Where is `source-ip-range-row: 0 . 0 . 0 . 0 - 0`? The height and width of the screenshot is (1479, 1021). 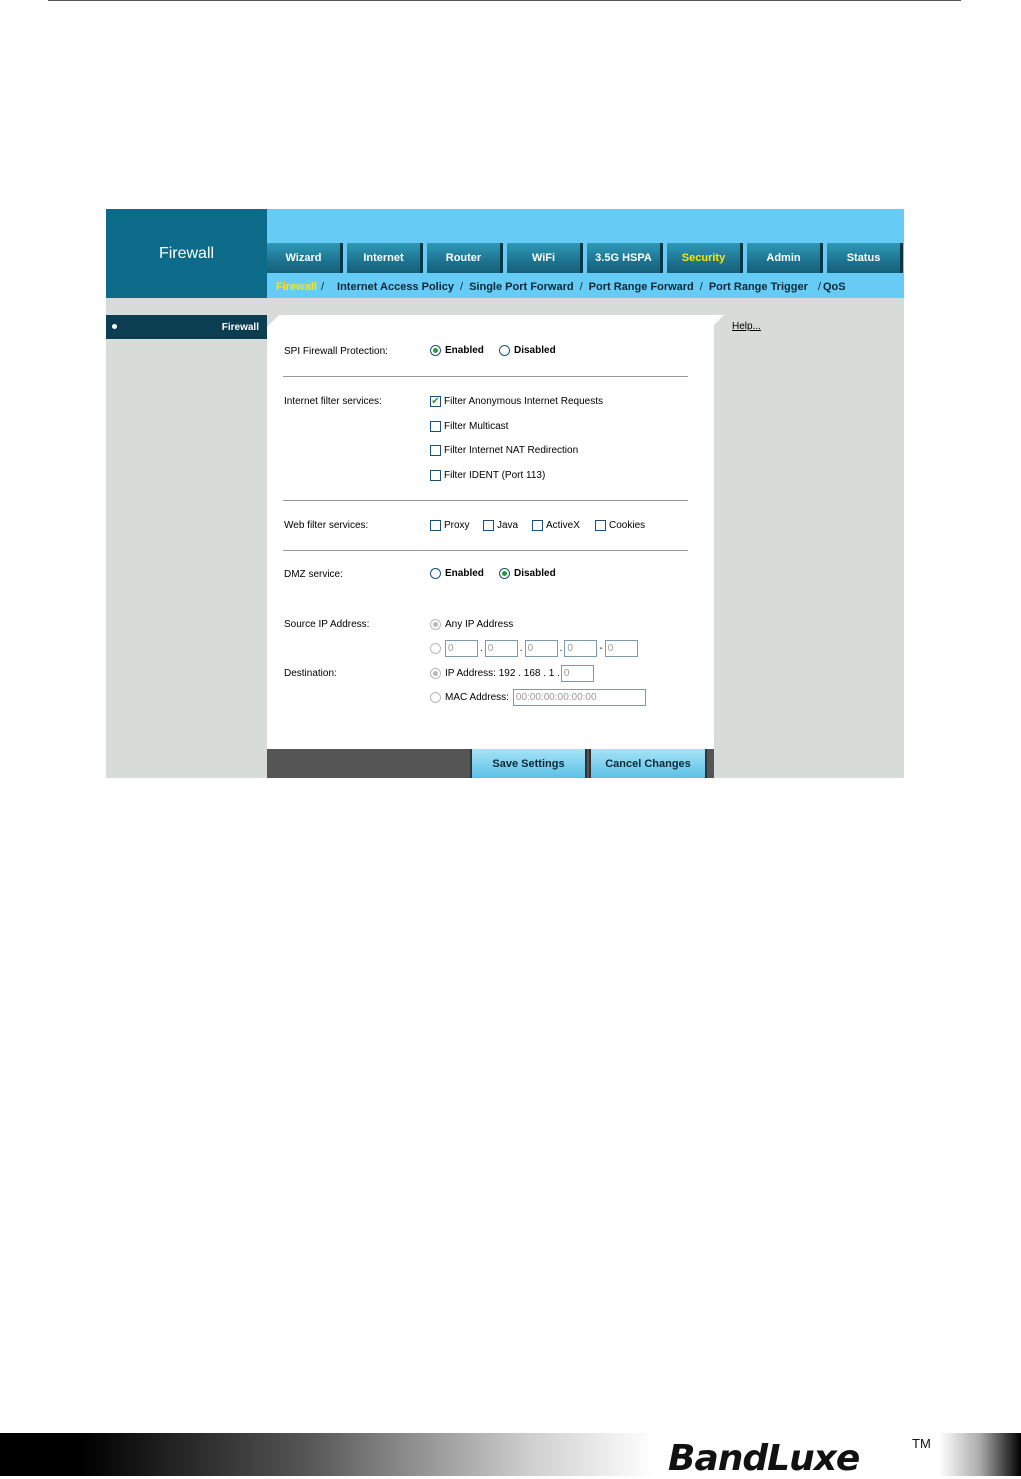
source-ip-range-row: 0 . 0 . 0 . 0 - 0 is located at coordinates (534, 648).